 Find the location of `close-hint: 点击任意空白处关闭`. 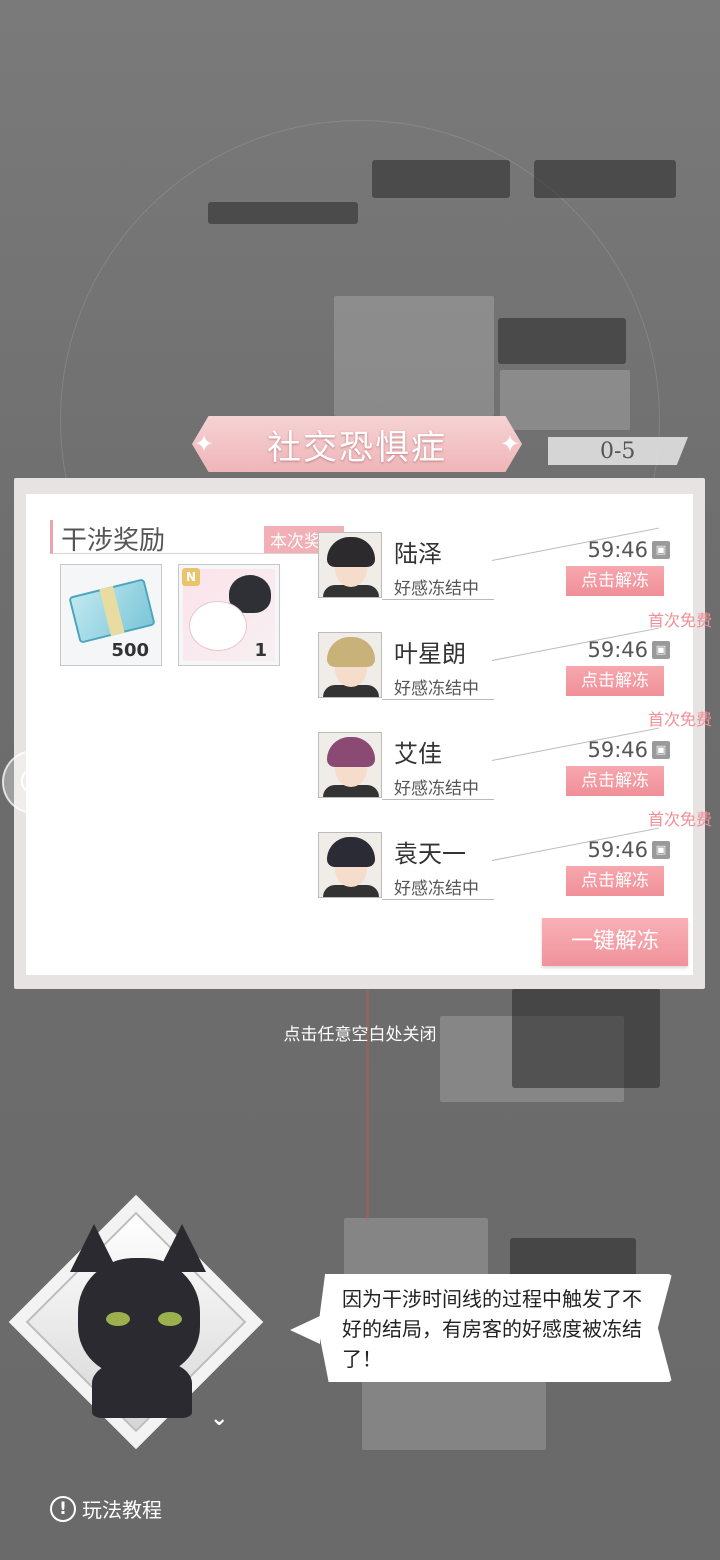

close-hint: 点击任意空白处关闭 is located at coordinates (360, 1032).